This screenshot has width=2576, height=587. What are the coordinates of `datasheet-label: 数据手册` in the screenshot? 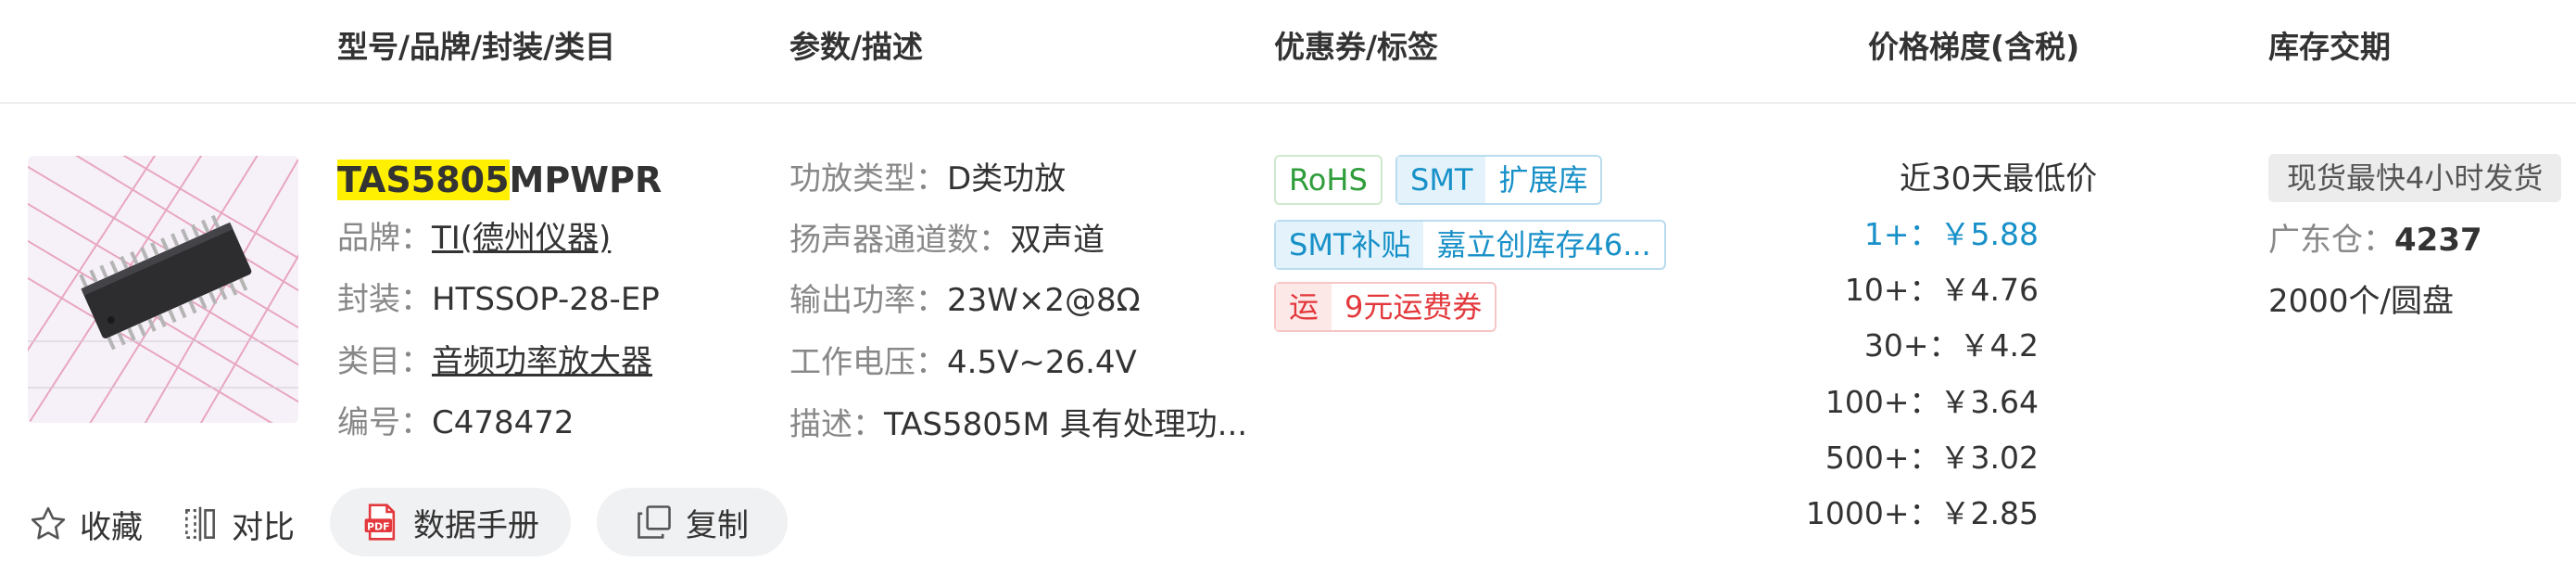 It's located at (476, 525).